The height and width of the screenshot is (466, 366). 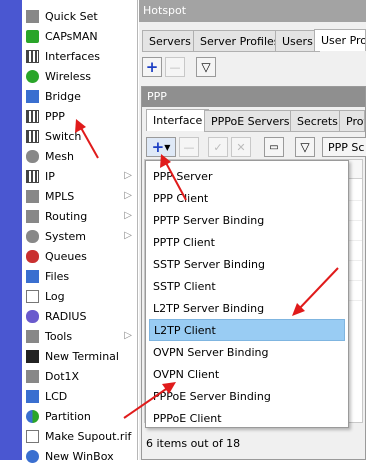 What do you see at coordinates (32, 156) in the screenshot?
I see `mesh-icon` at bounding box center [32, 156].